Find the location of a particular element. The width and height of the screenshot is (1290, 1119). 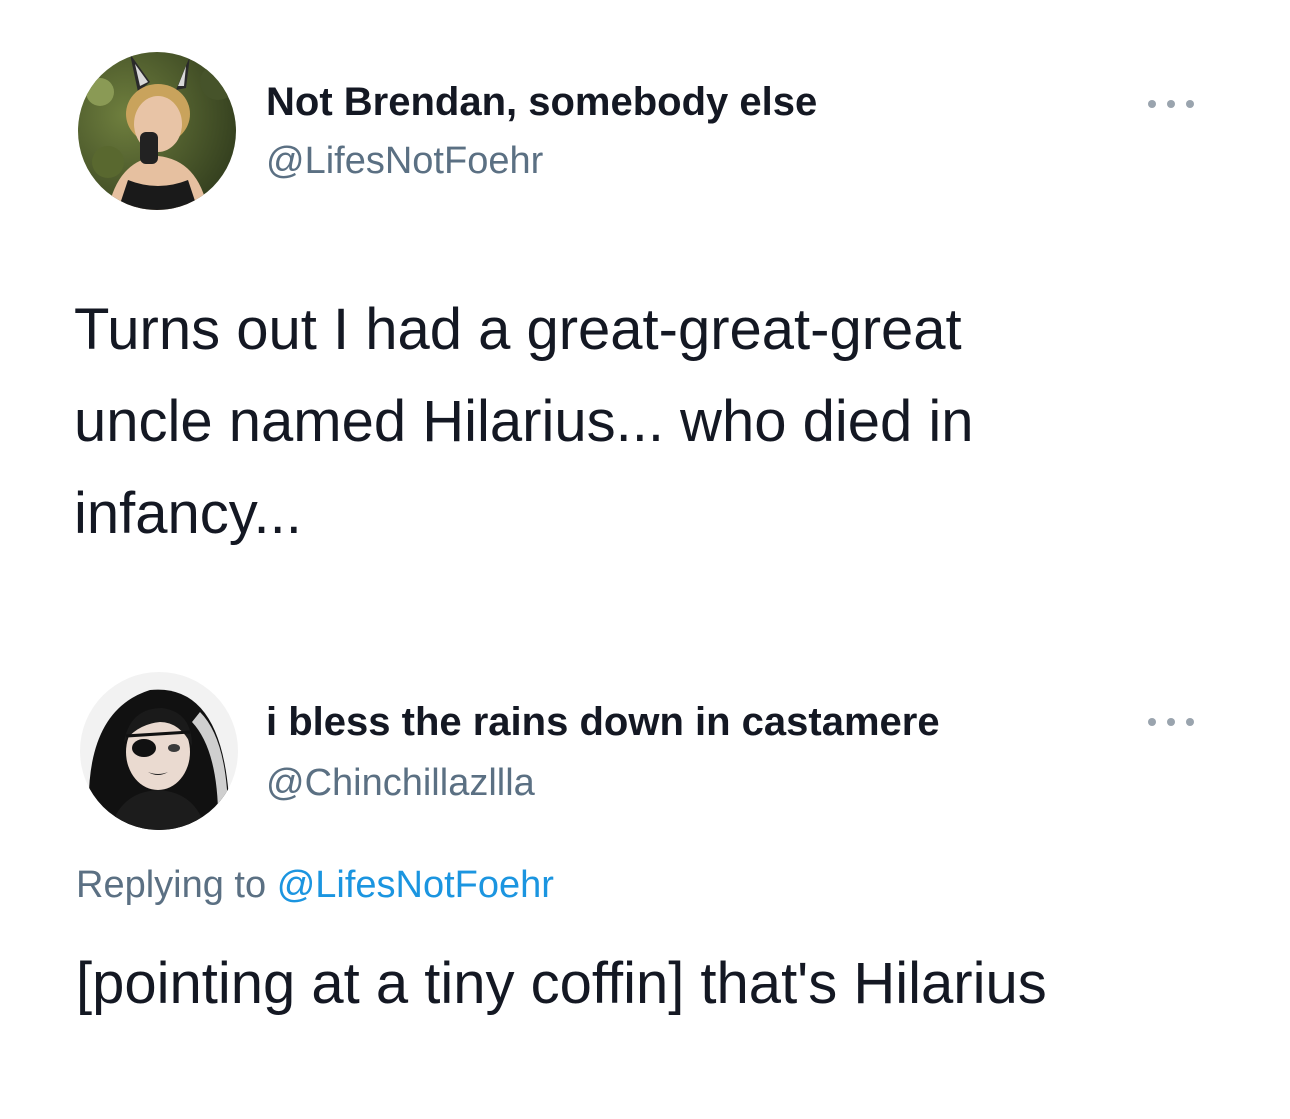

tweet-text-line: Turns out I had a great-great-great is located at coordinates (518, 329).